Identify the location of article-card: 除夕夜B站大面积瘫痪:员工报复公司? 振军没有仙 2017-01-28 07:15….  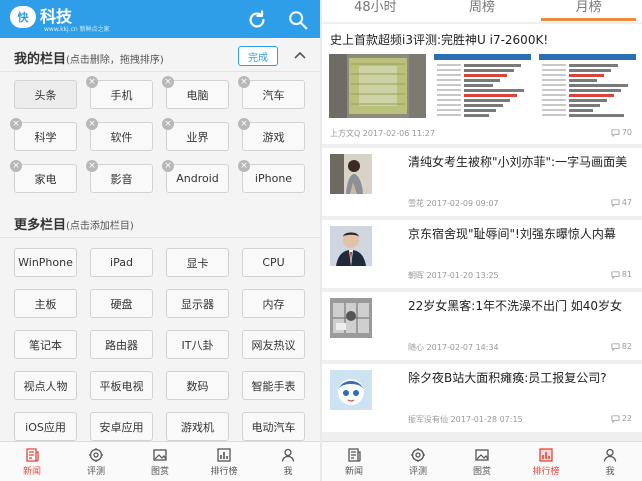
(482, 398).